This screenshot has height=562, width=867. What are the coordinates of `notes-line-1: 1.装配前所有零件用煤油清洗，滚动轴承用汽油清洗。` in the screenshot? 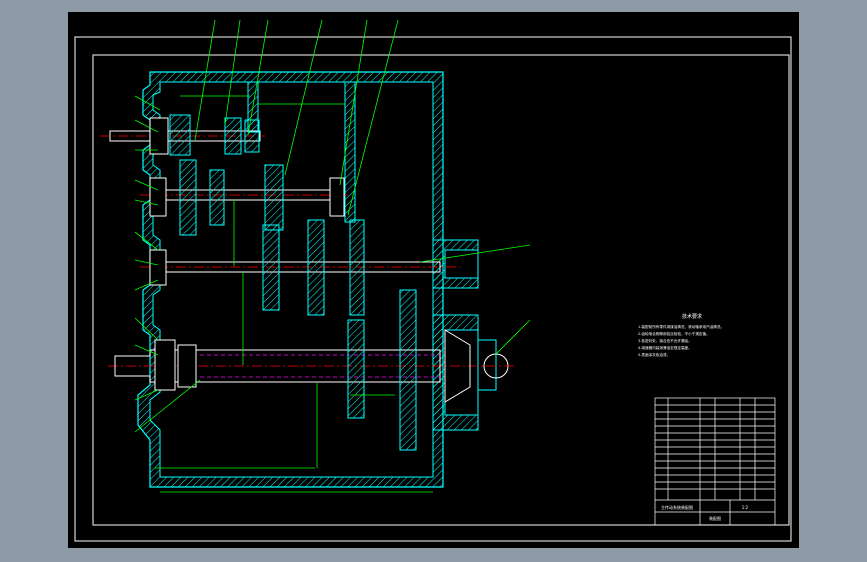 It's located at (681, 326).